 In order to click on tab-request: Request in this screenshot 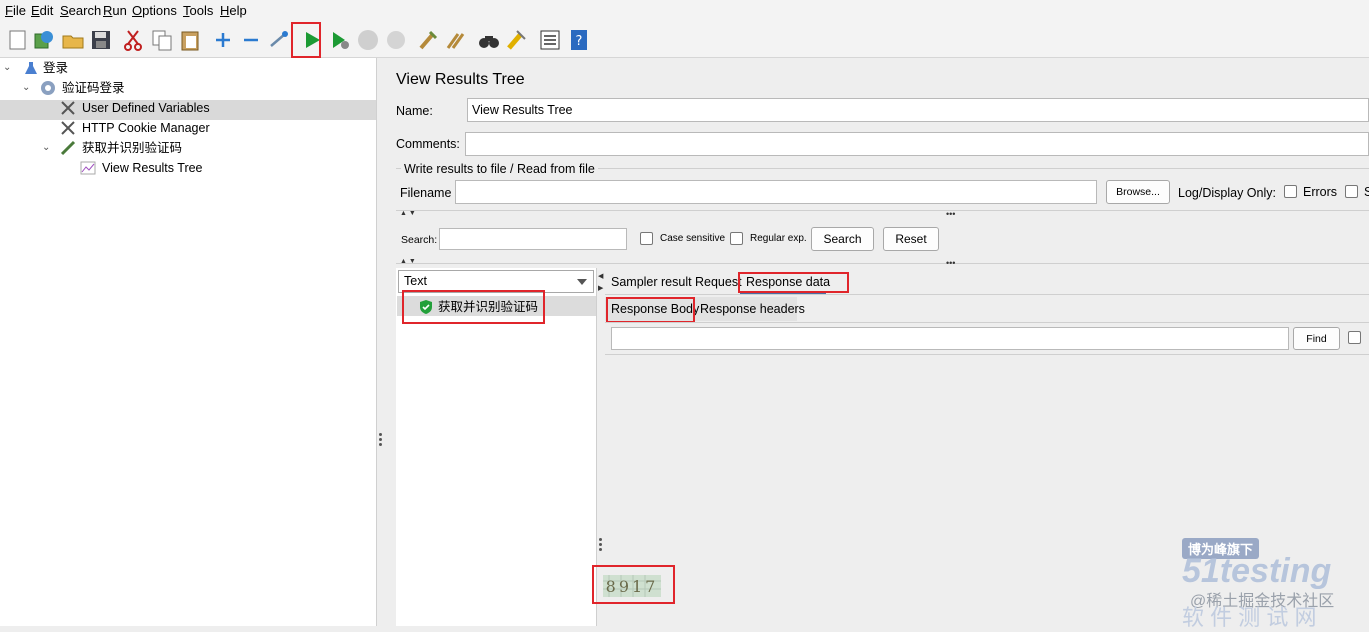, I will do `click(718, 282)`.